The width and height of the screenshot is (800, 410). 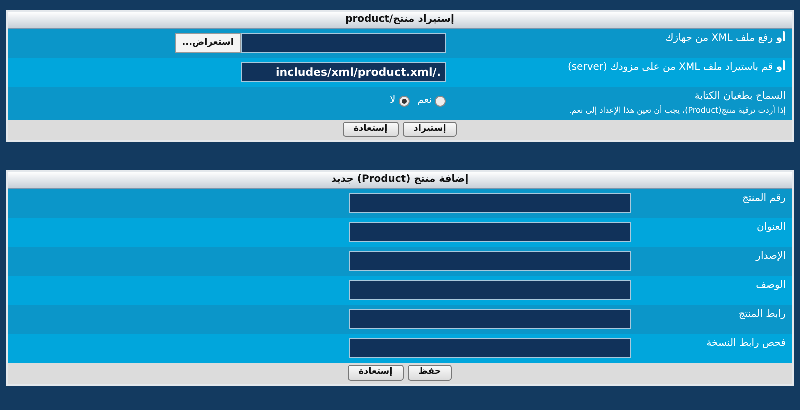 I want to click on panel-title: إستيراد منتج/product, so click(x=400, y=20).